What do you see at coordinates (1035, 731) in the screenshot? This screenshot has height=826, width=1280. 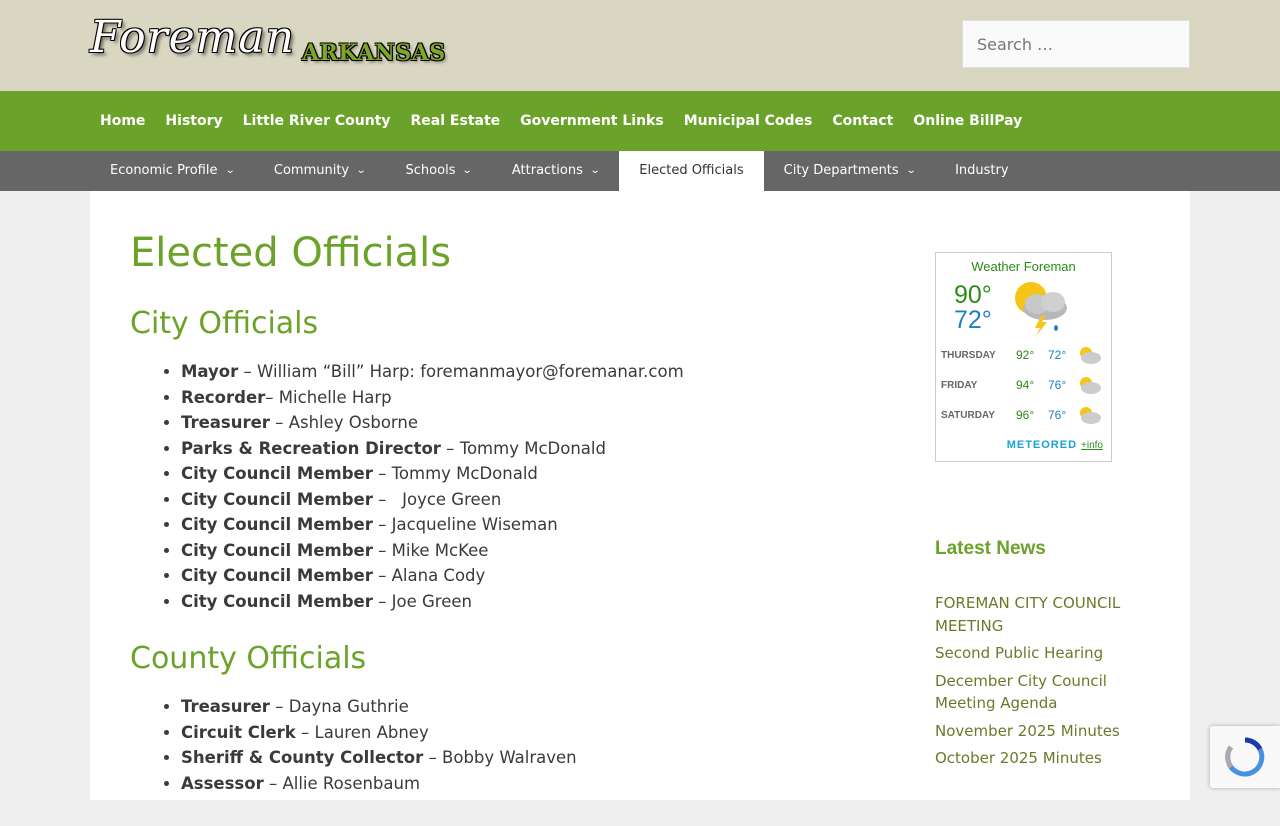 I see `news-link: November 2025 Minutes` at bounding box center [1035, 731].